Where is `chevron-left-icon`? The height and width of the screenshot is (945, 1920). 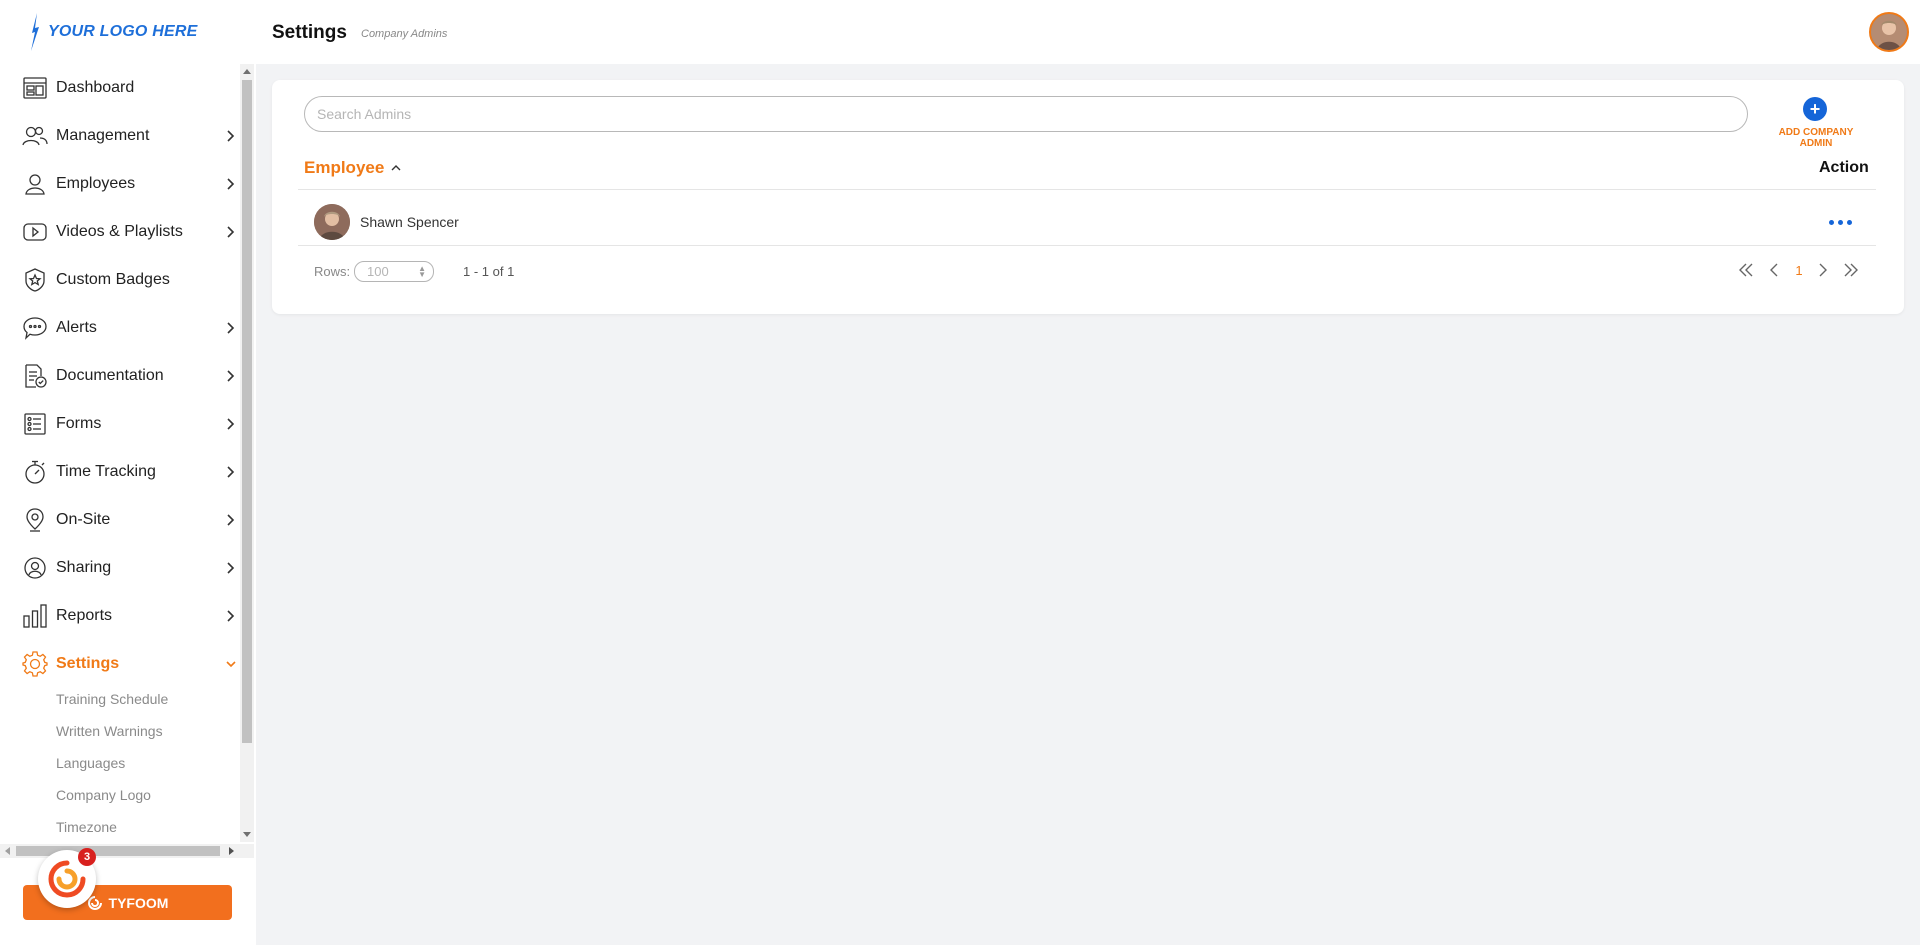
chevron-left-icon is located at coordinates (1774, 270).